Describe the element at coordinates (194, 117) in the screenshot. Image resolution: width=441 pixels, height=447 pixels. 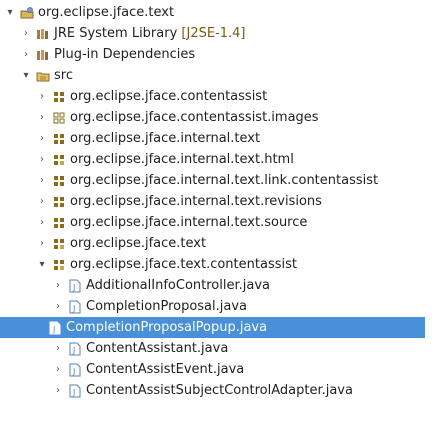
I see `tree-item-label: org.eclipse.jface.contentassist.images` at that location.